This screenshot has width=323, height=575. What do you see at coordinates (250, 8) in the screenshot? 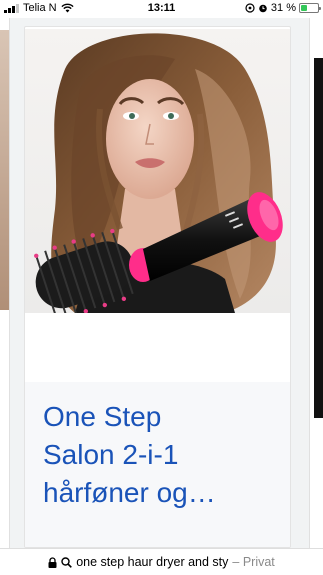
I see `location-icon` at bounding box center [250, 8].